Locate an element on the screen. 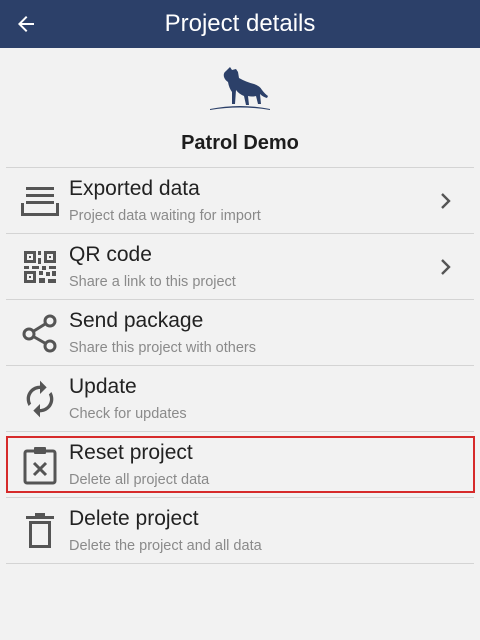 This screenshot has width=480, height=640. menu-item-title: QR code is located at coordinates (110, 254).